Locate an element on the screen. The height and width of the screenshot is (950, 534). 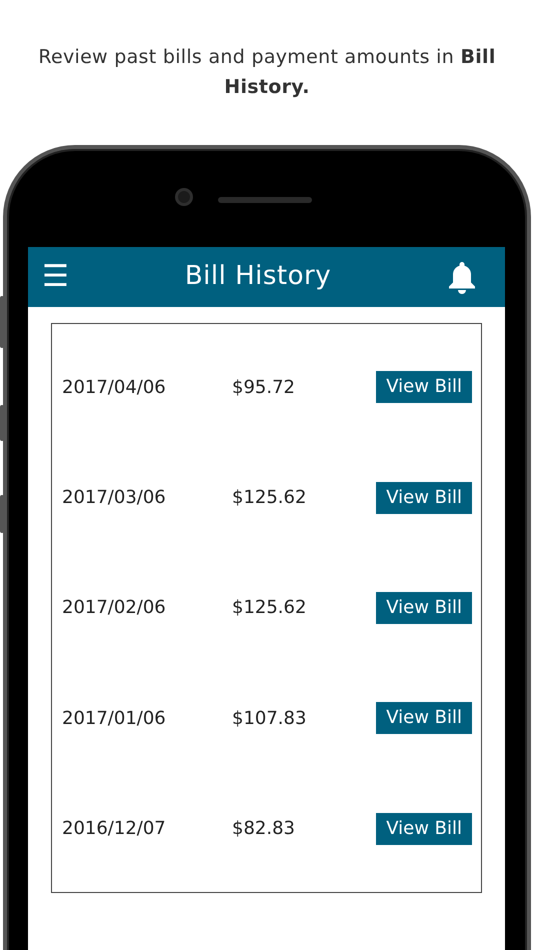
caption-text: Review past bills and payment amounts in Bill History. is located at coordinates (267, 72).